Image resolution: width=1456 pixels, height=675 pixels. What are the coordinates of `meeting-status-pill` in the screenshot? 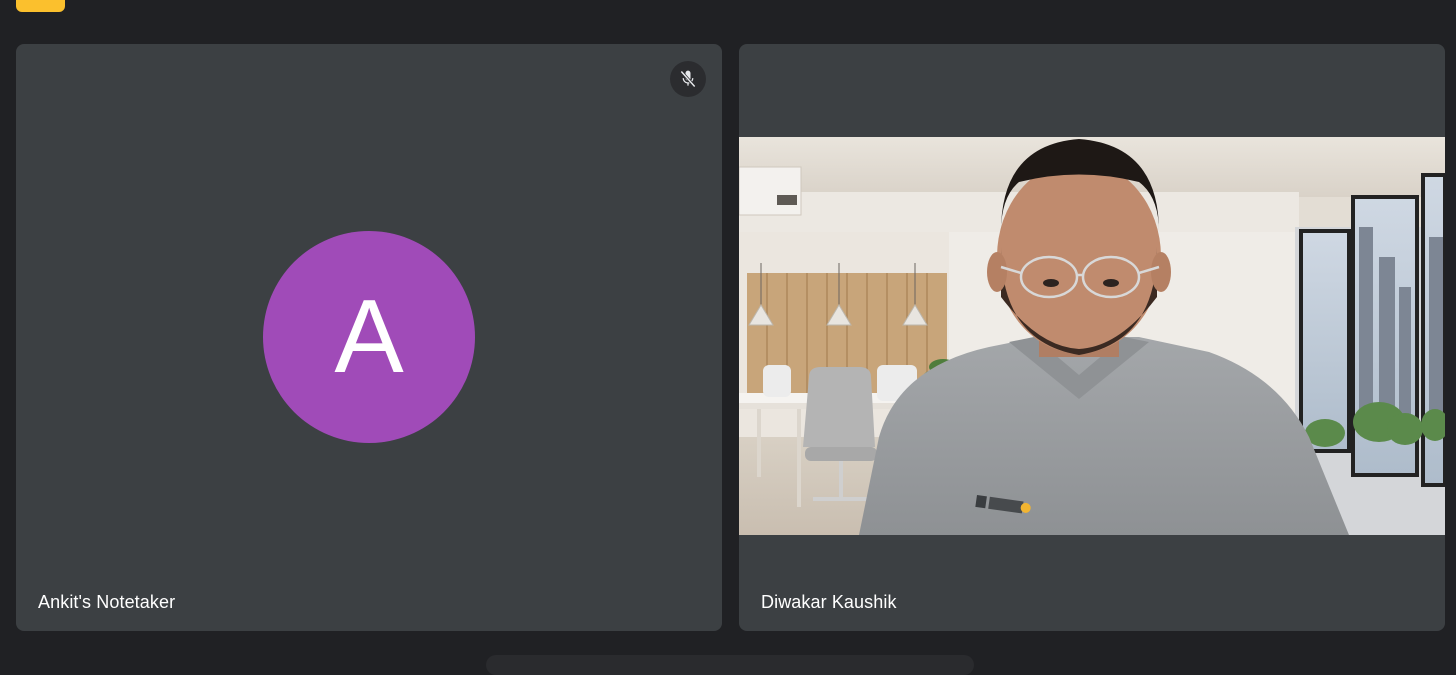 It's located at (40, 6).